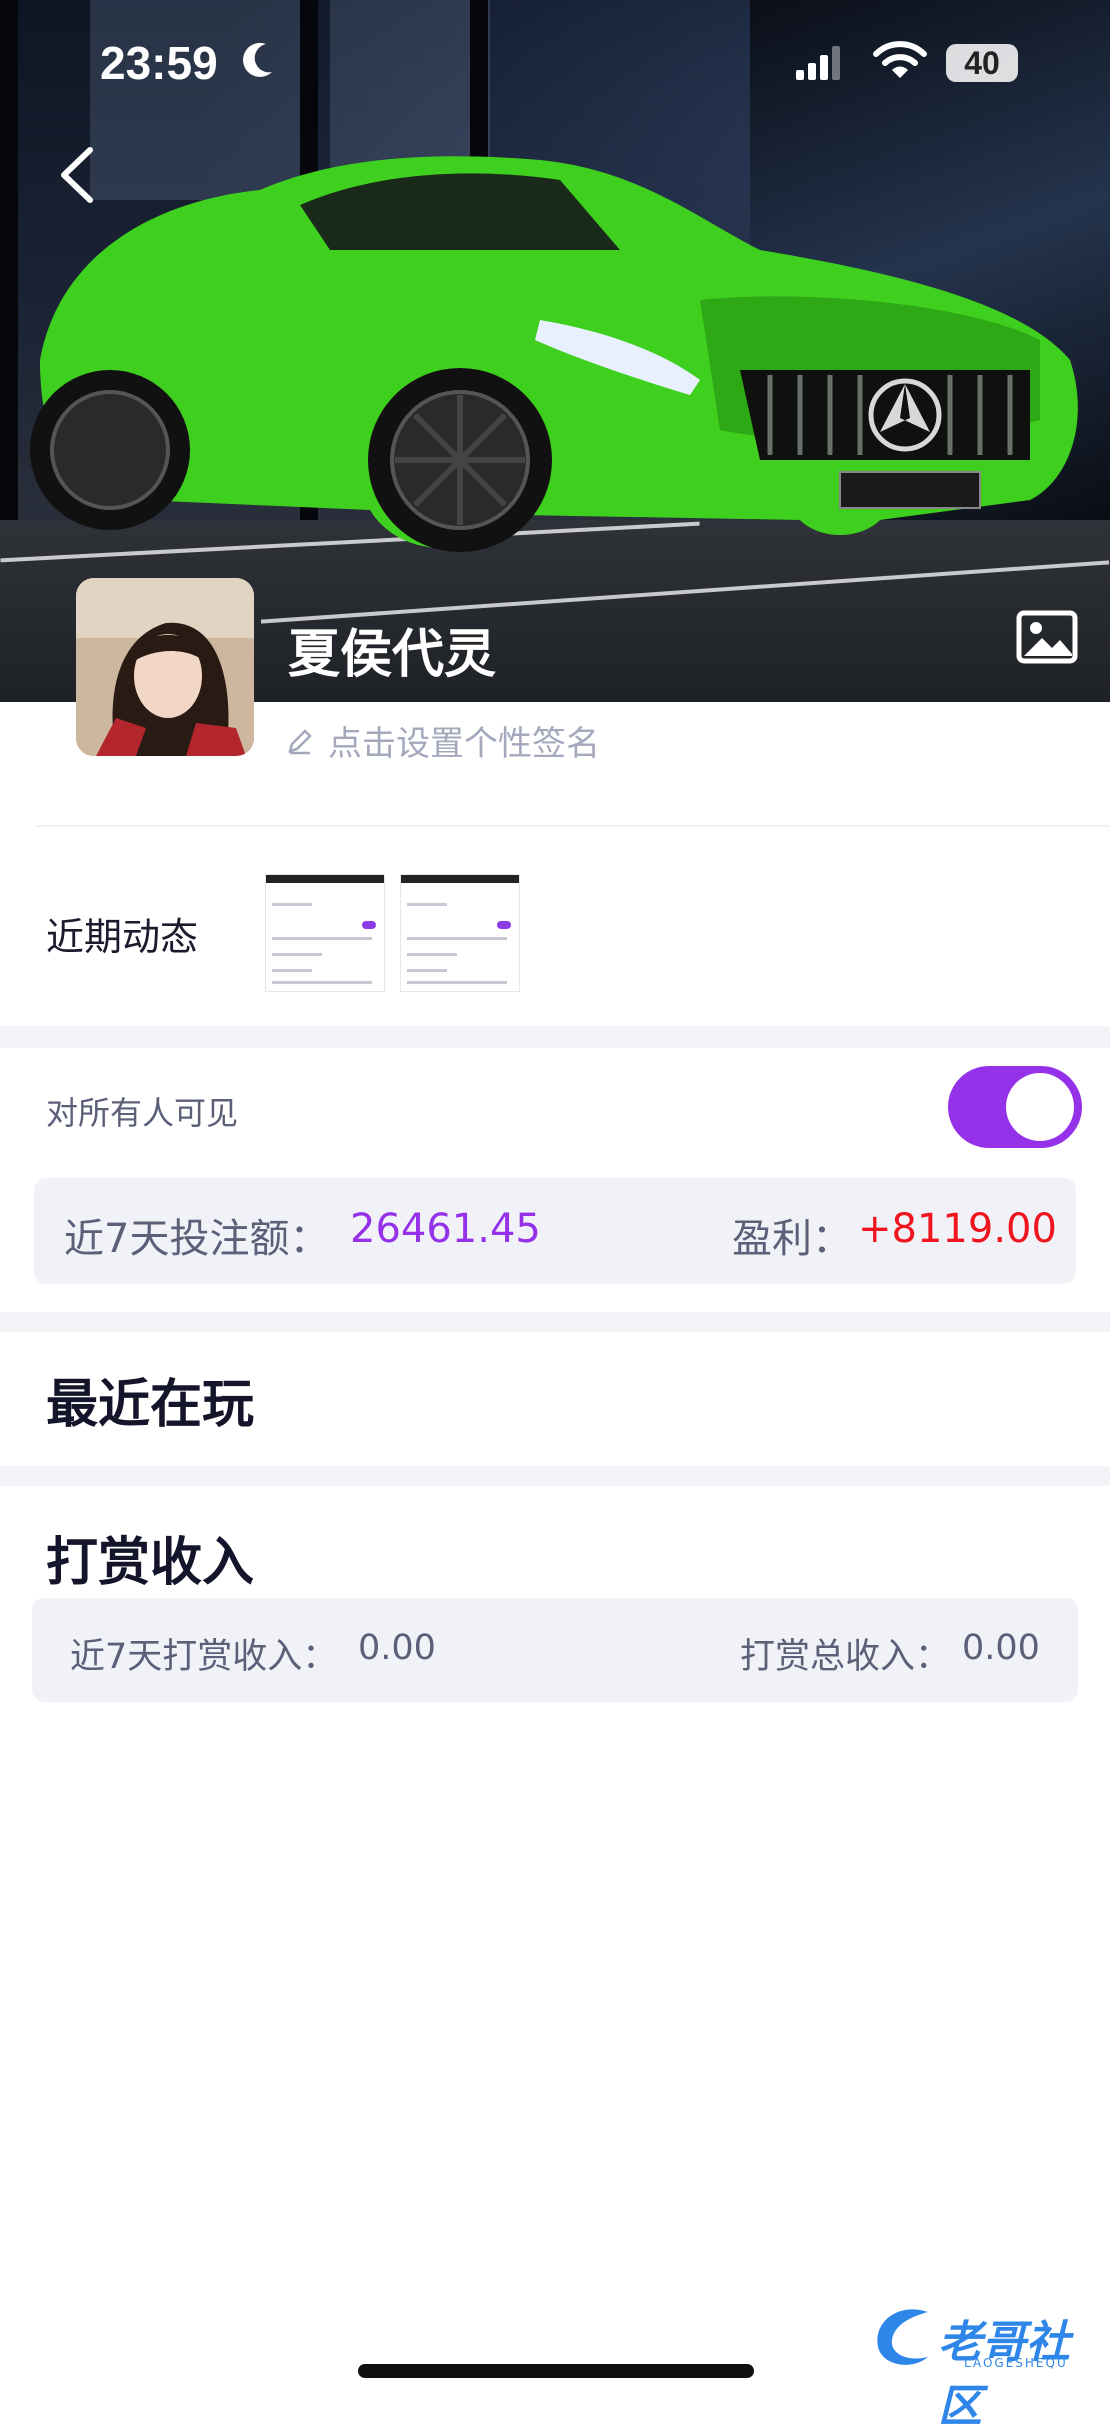 Image resolution: width=1110 pixels, height=2434 pixels. I want to click on signature-placeholder: 点击设置个性签名, so click(464, 744).